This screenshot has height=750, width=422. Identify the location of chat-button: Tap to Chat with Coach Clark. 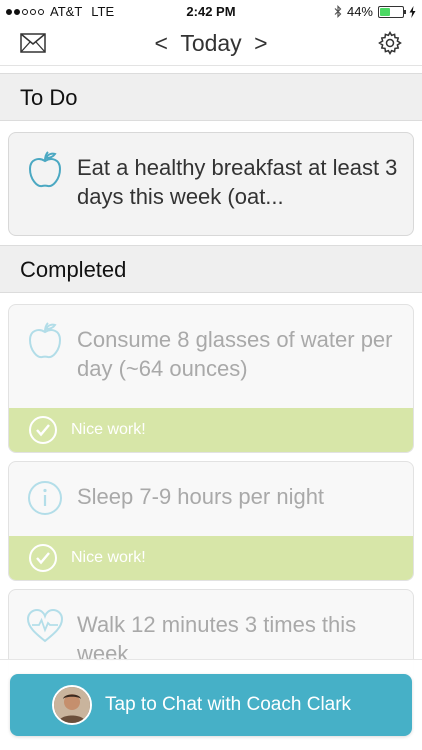
(211, 705).